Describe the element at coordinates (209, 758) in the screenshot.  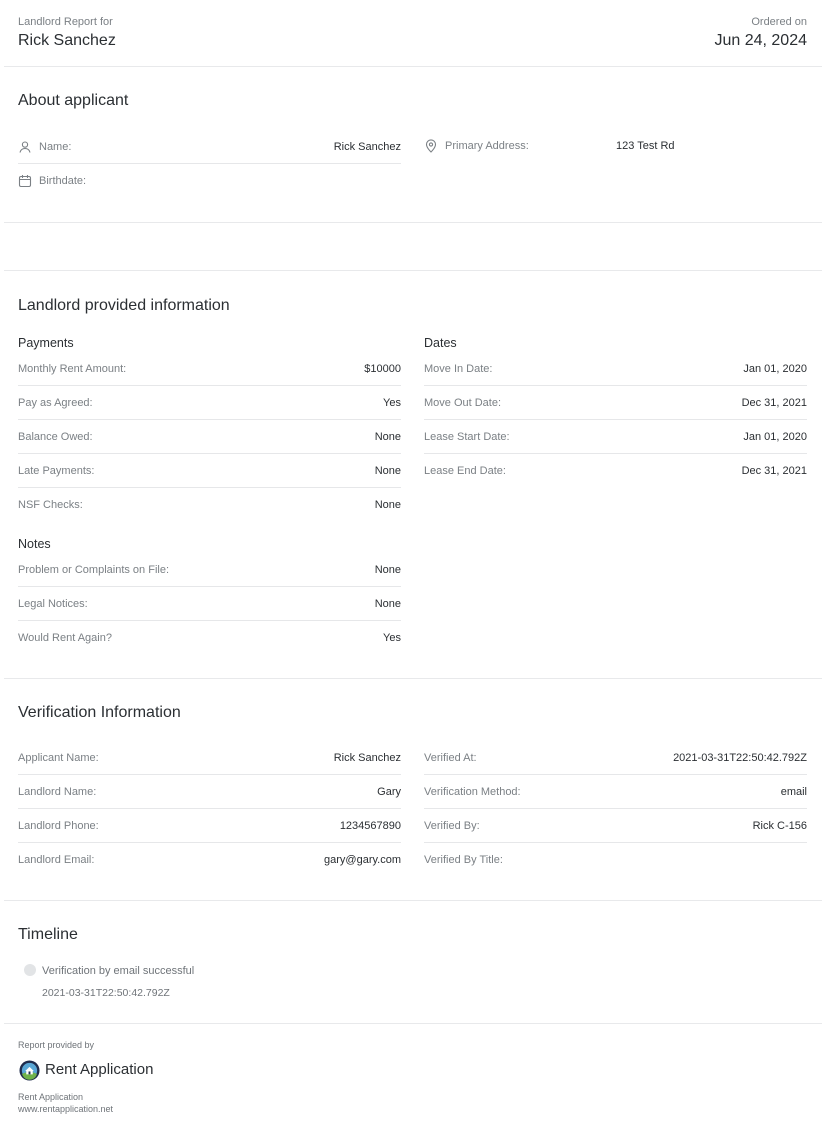
I see `verification-row: Applicant Name: Rick Sanchez` at that location.